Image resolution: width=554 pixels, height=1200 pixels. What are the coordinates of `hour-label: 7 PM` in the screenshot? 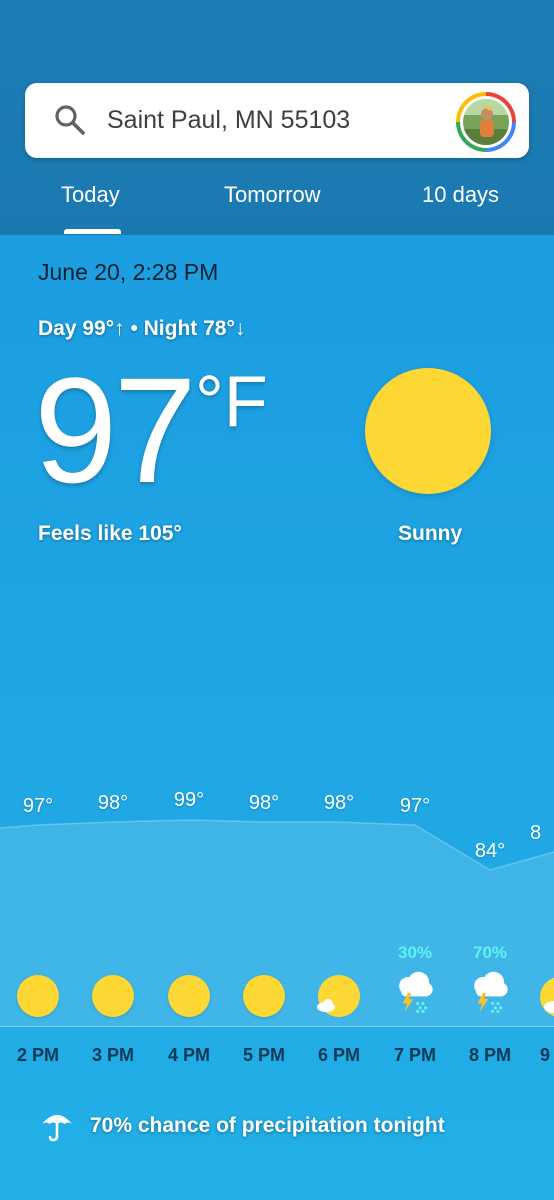 It's located at (414, 1055).